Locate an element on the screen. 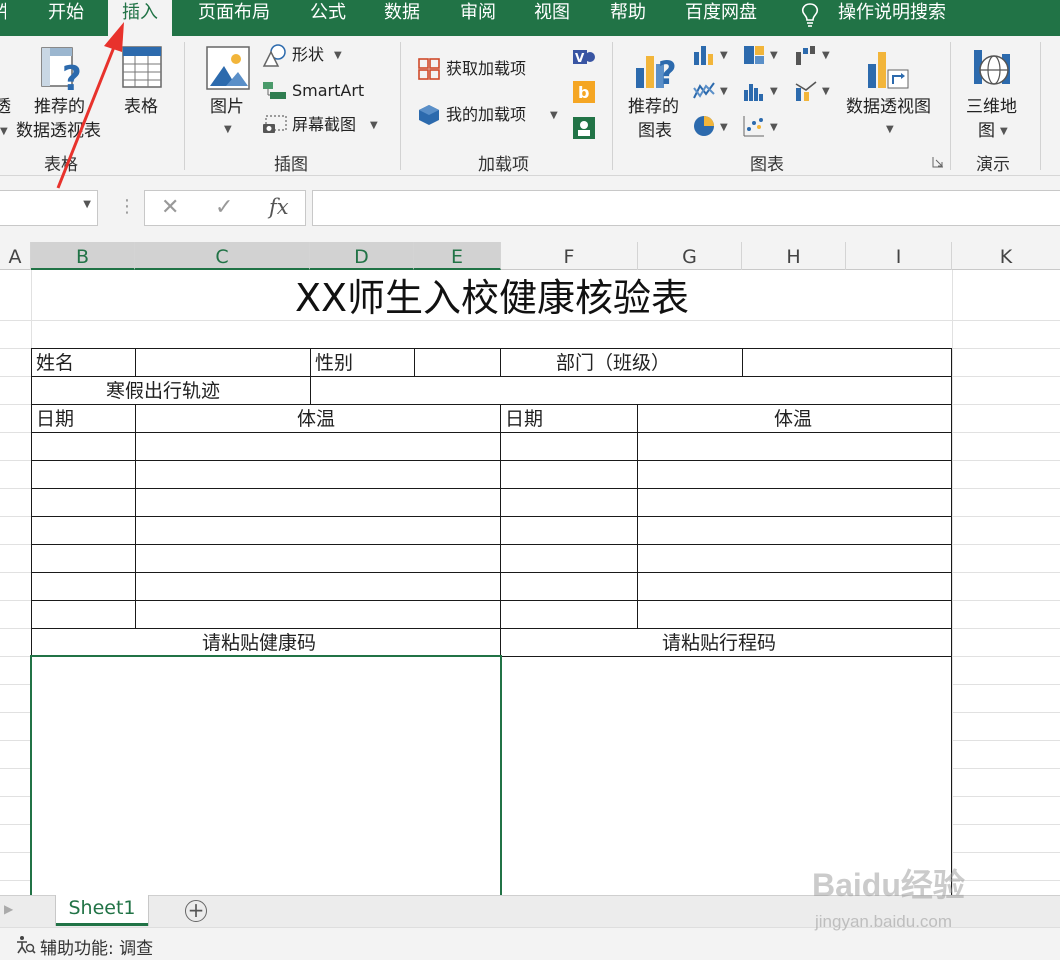 Image resolution: width=1060 pixels, height=960 pixels. bing-maps-icon: b is located at coordinates (584, 92).